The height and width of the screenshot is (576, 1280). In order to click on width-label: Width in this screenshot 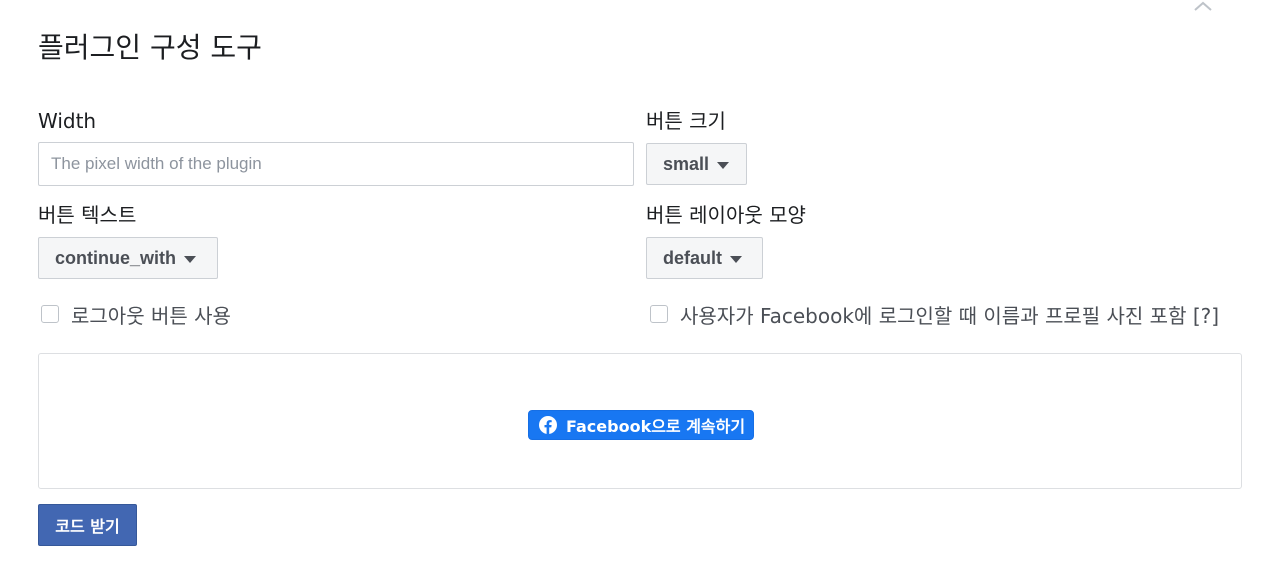, I will do `click(67, 121)`.